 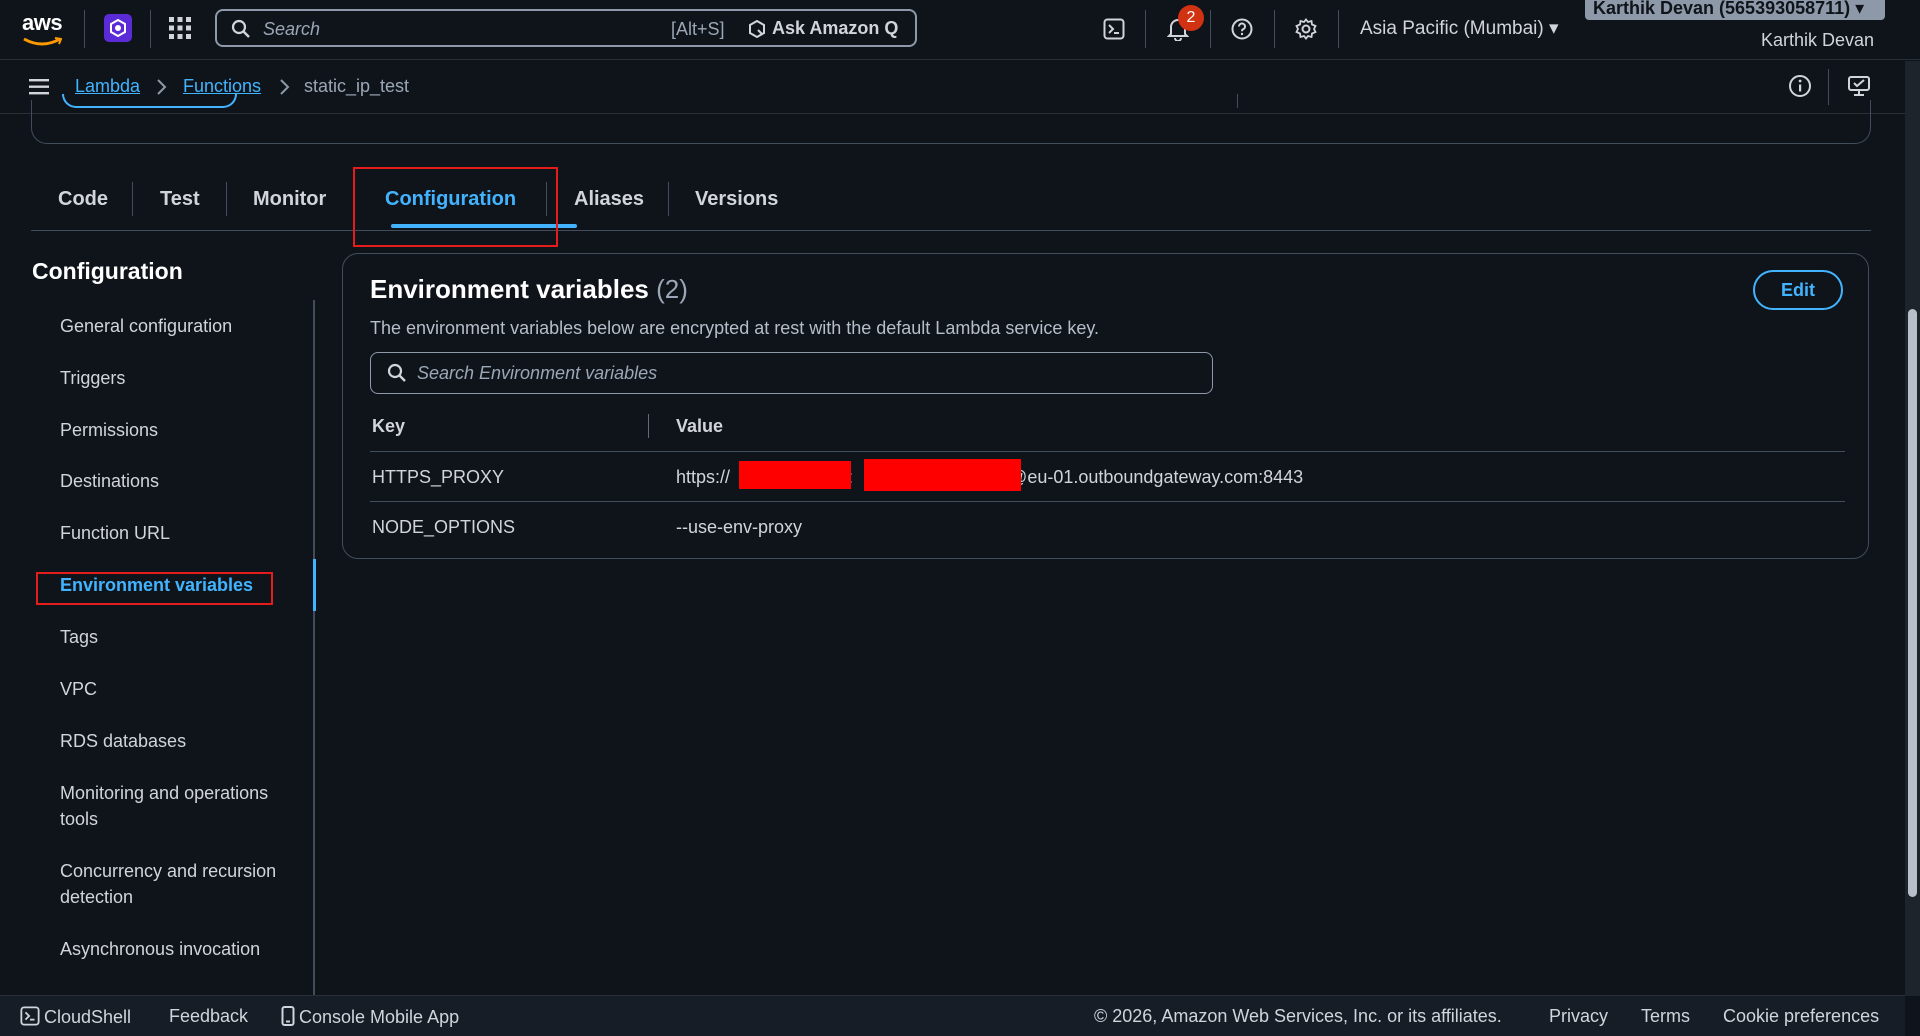 What do you see at coordinates (44, 29) in the screenshot?
I see `aws-logo: aws` at bounding box center [44, 29].